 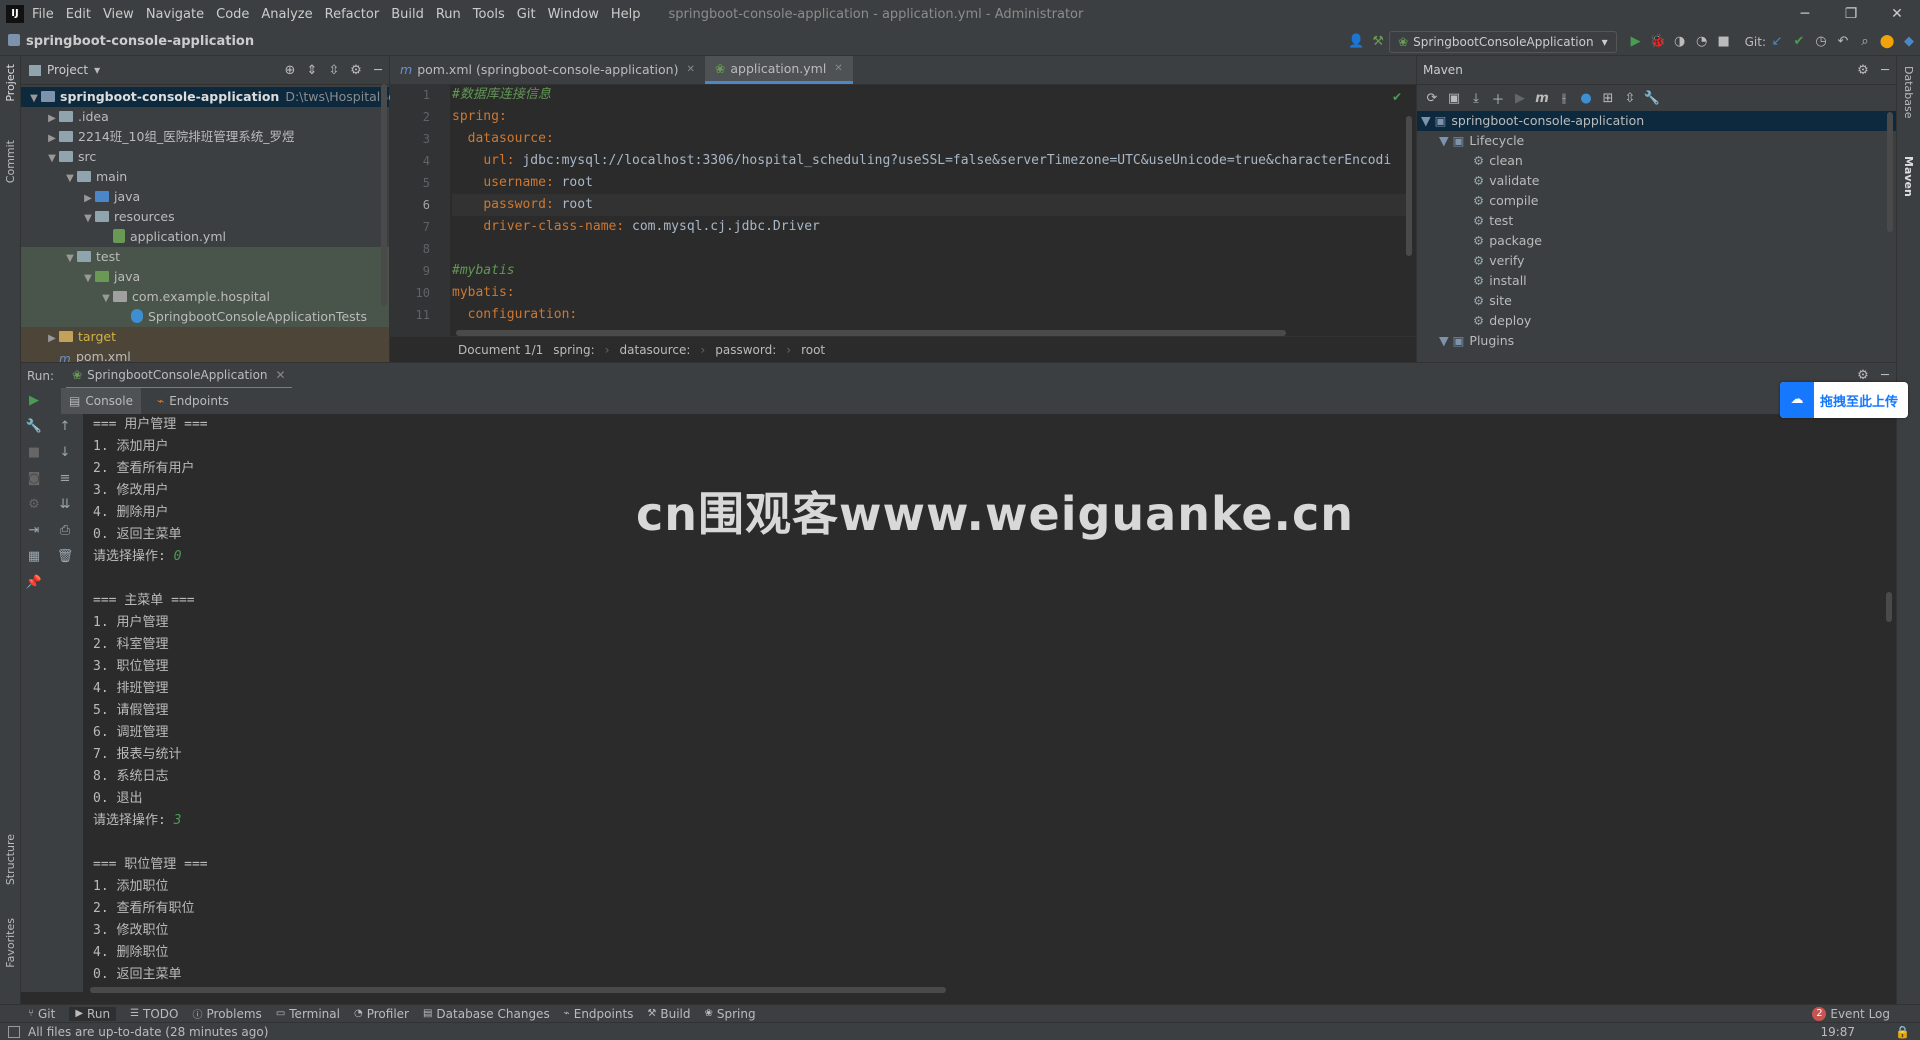 I want to click on rerun-icon: ▶, so click(x=34, y=401).